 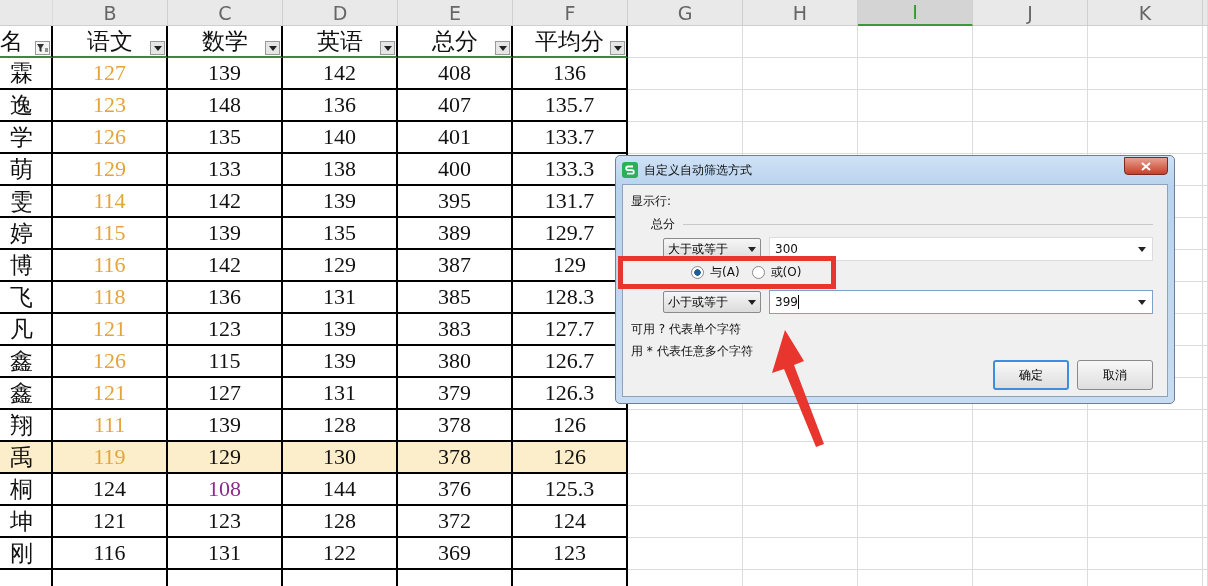 I want to click on column-header: B, so click(x=110, y=13).